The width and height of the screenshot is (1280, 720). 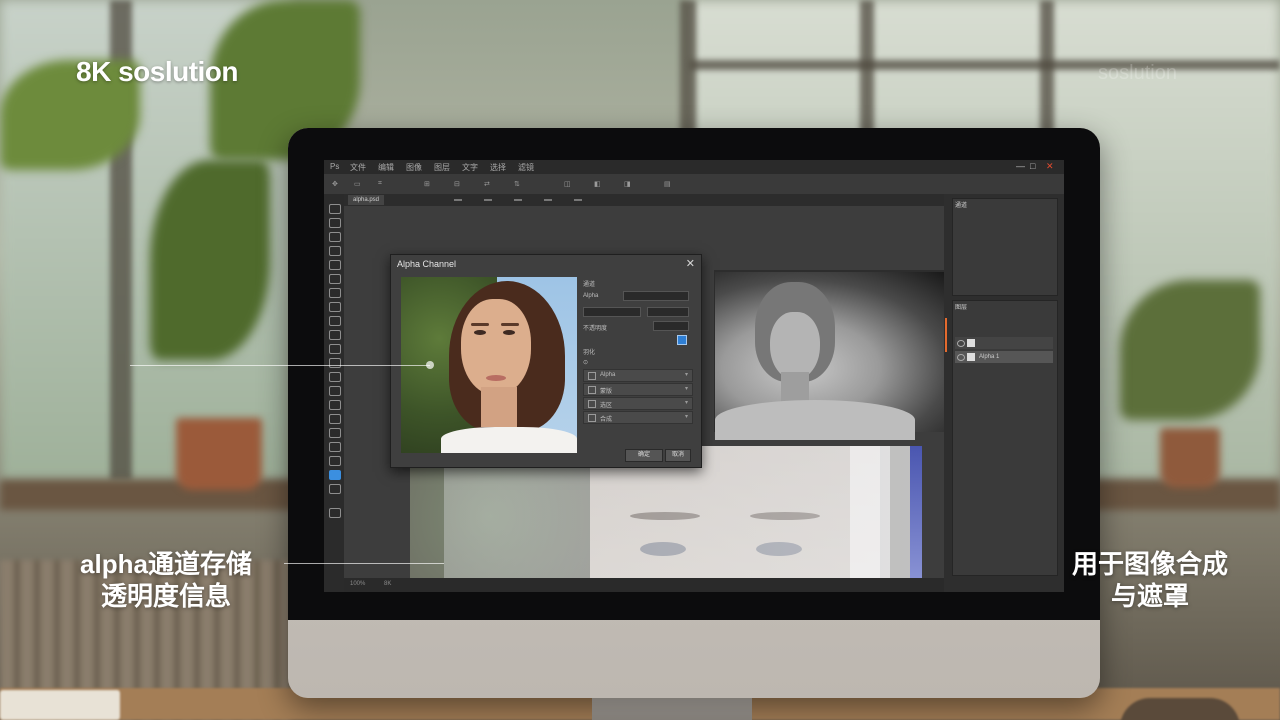 What do you see at coordinates (638, 417) in the screenshot?
I see `option-row: 合成 ▾` at bounding box center [638, 417].